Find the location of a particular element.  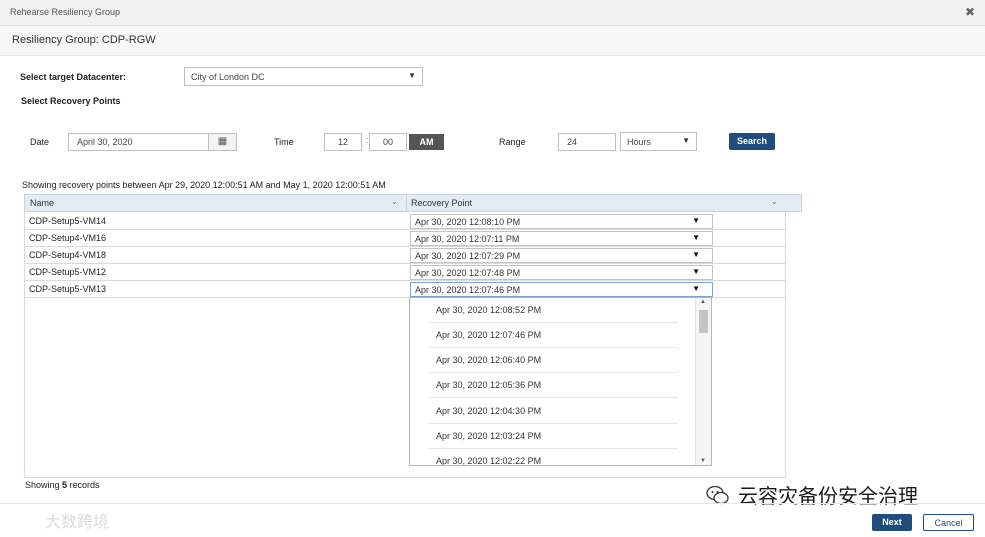

dropdown-option: Apr 30, 2020 12:05:36 PM is located at coordinates (553, 385).